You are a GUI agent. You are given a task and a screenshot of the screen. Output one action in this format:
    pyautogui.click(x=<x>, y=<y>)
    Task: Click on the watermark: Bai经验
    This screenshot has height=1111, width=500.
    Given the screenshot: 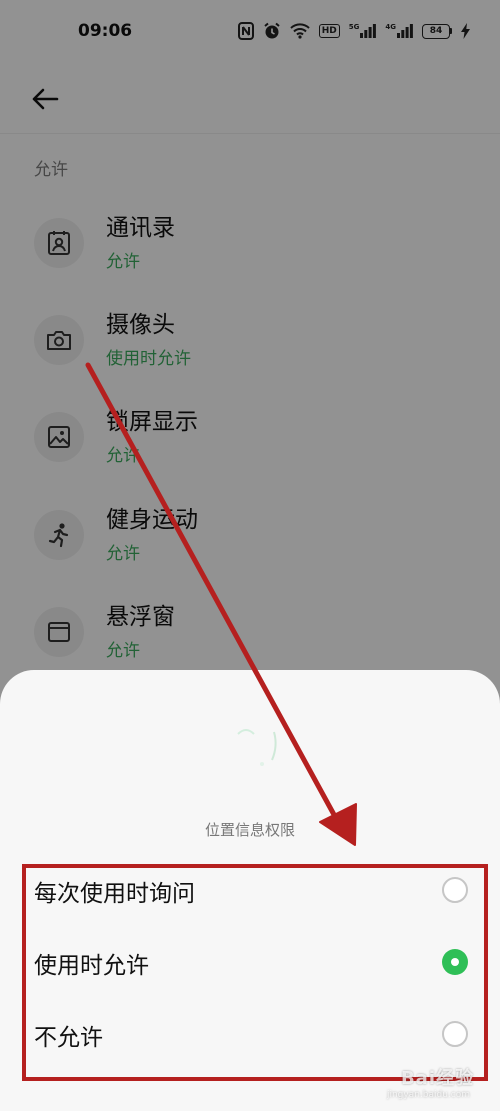 What is the action you would take?
    pyautogui.click(x=437, y=1078)
    